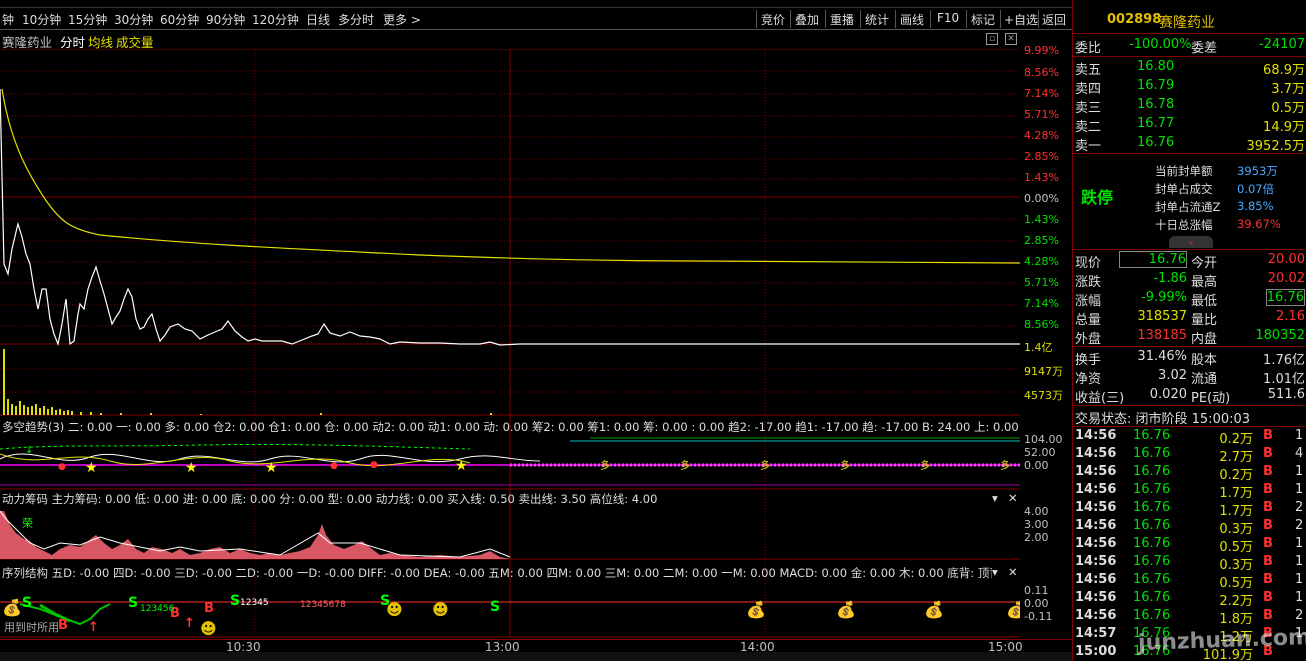  I want to click on period-30min: 30分钟, so click(133, 19).